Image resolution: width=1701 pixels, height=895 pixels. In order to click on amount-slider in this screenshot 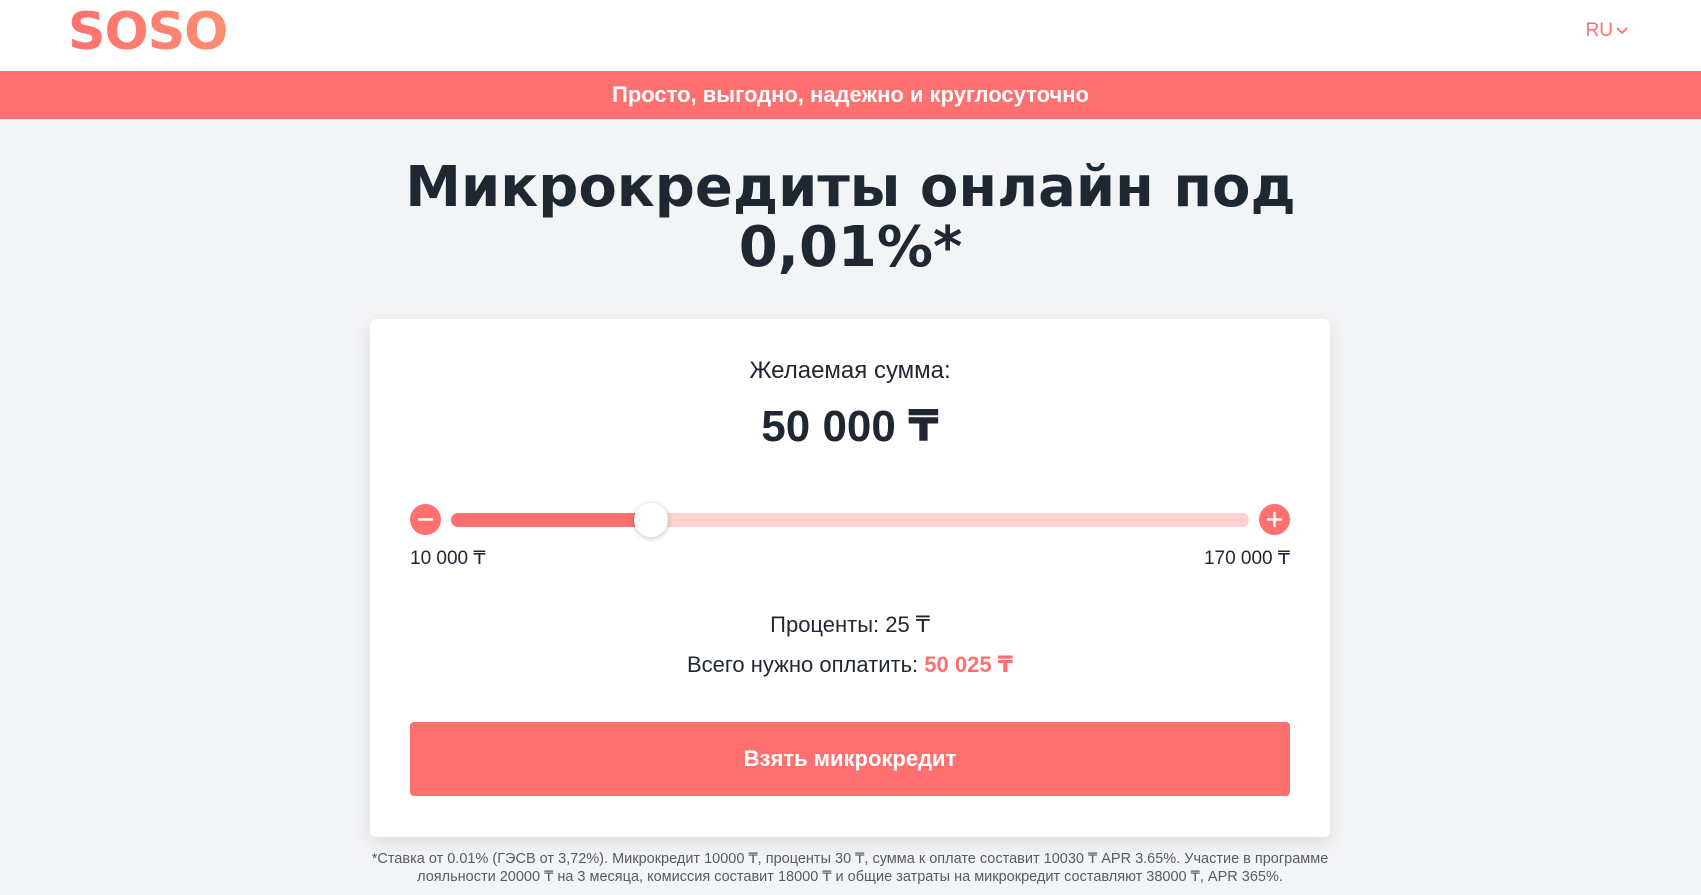, I will do `click(850, 520)`.